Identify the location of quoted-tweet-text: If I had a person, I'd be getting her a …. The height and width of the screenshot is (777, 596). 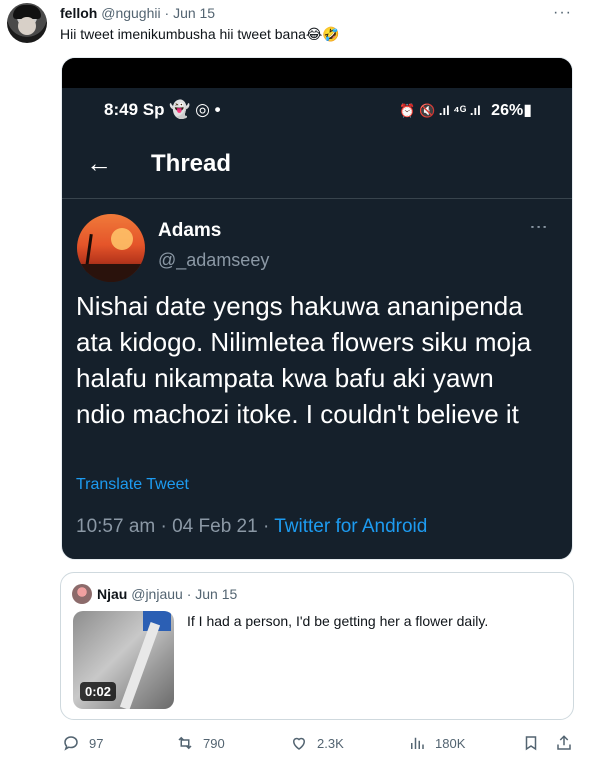
(338, 621).